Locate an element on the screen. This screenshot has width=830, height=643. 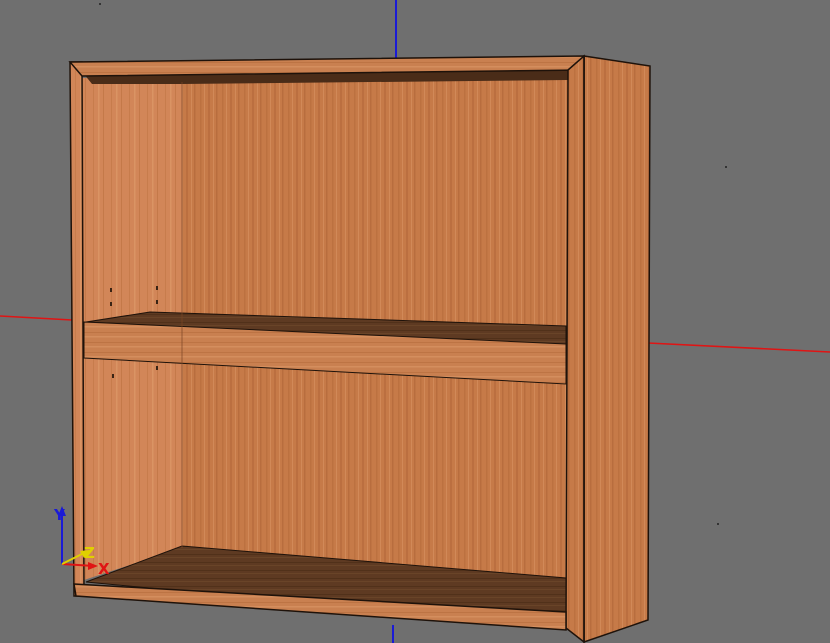
world-x-axis-right is located at coordinates (738, 347).